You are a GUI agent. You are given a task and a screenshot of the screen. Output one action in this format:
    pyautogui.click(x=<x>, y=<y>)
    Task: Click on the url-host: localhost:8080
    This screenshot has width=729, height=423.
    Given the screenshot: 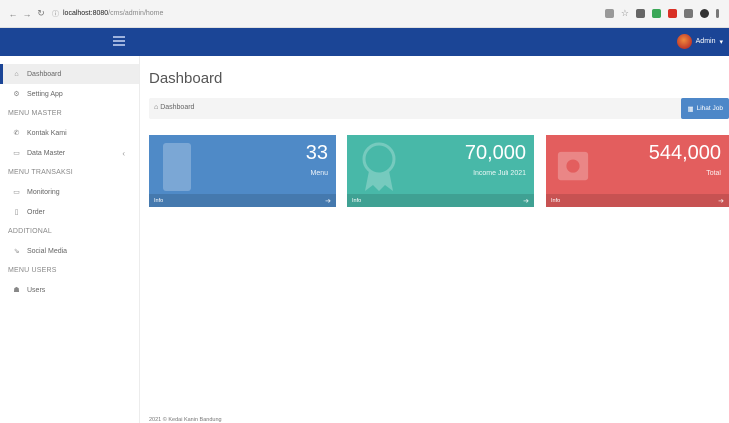 What is the action you would take?
    pyautogui.click(x=86, y=13)
    